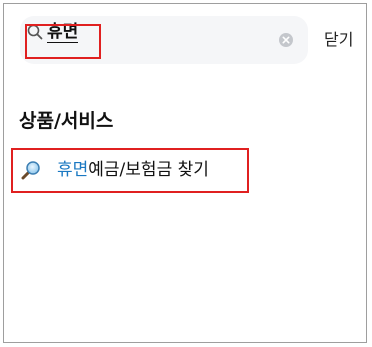 The height and width of the screenshot is (347, 372). What do you see at coordinates (31, 170) in the screenshot?
I see `magnifier-glass-icon` at bounding box center [31, 170].